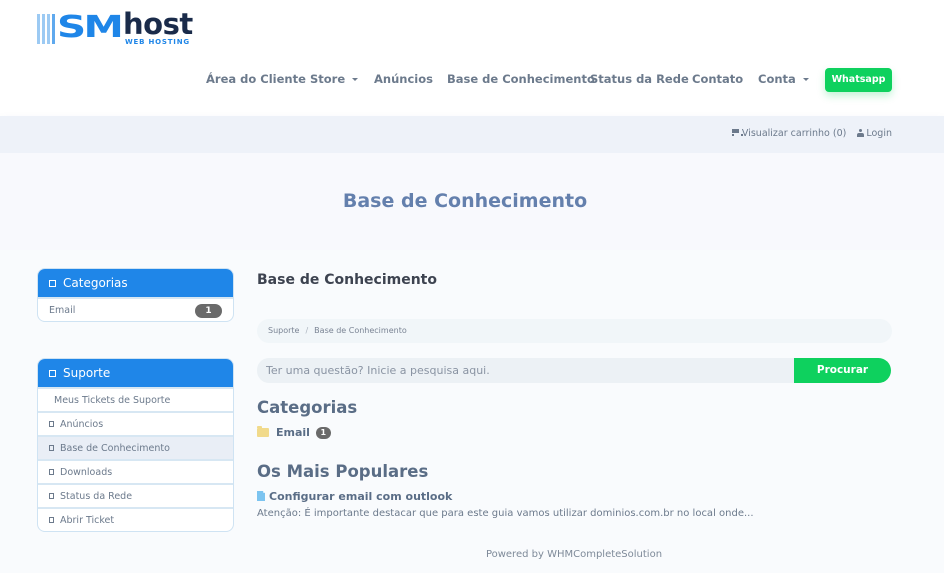 This screenshot has height=573, width=944. Describe the element at coordinates (360, 330) in the screenshot. I see `breadcrumb-item-current: Base de Conhecimento` at that location.